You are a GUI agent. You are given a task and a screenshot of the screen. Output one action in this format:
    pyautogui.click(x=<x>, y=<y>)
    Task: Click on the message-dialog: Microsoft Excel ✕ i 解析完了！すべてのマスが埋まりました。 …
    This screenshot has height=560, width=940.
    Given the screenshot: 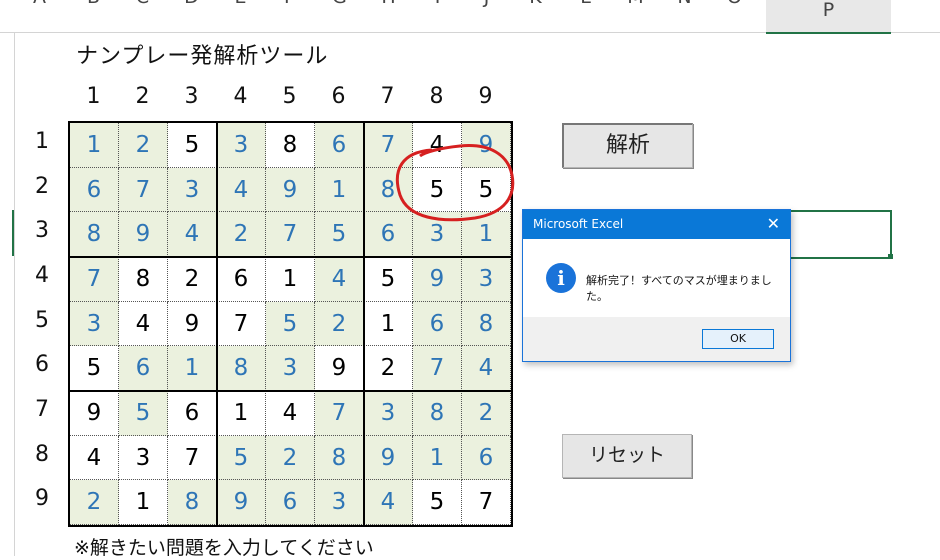 What is the action you would take?
    pyautogui.click(x=656, y=285)
    